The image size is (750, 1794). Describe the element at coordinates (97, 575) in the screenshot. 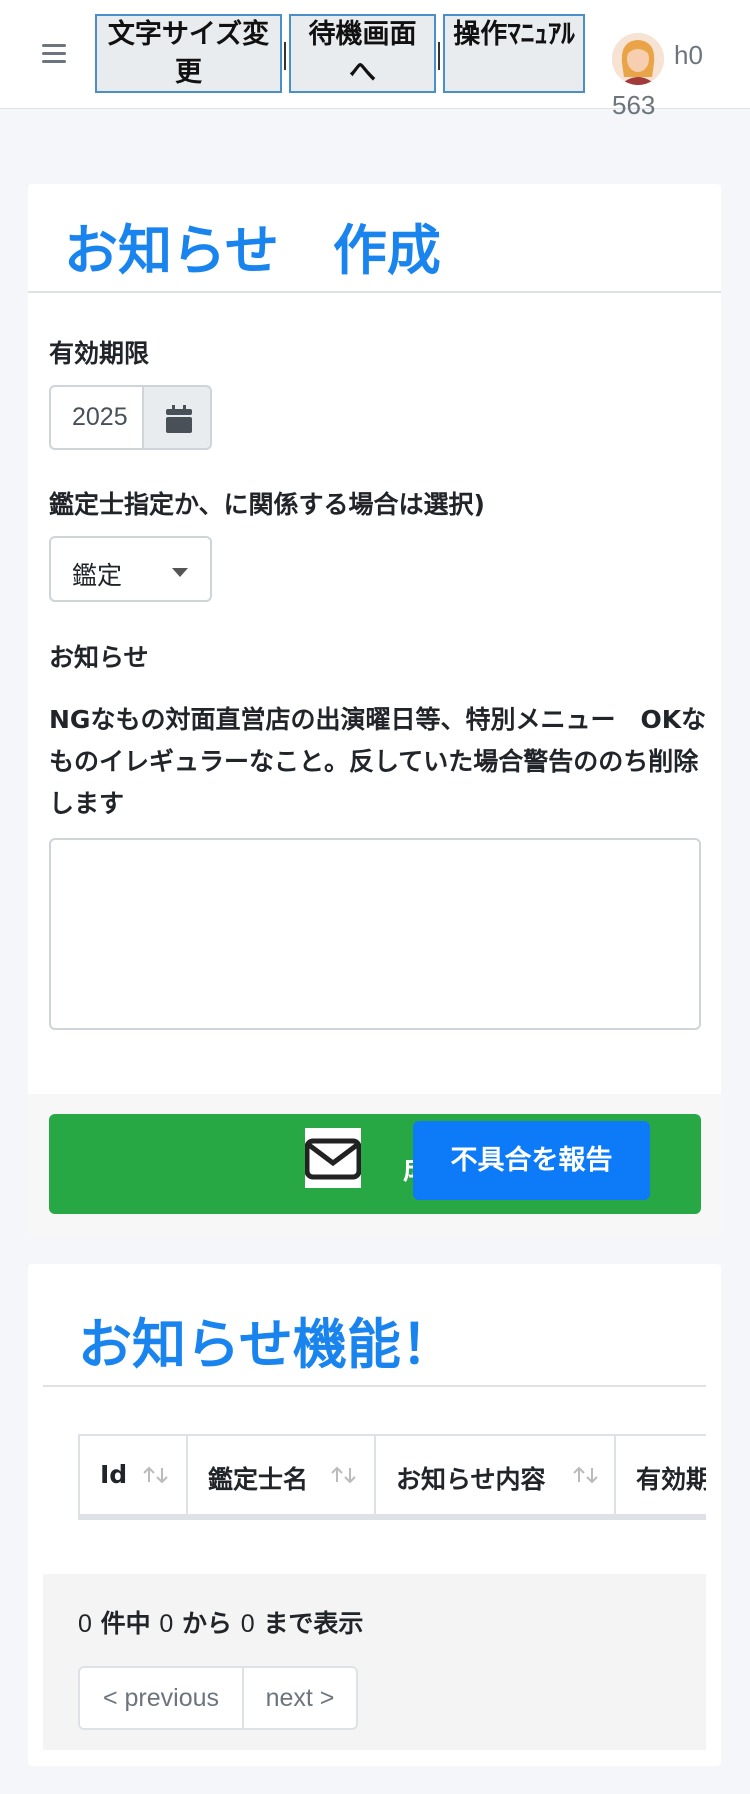

I see `appraiser-select-value: 鑑定` at that location.